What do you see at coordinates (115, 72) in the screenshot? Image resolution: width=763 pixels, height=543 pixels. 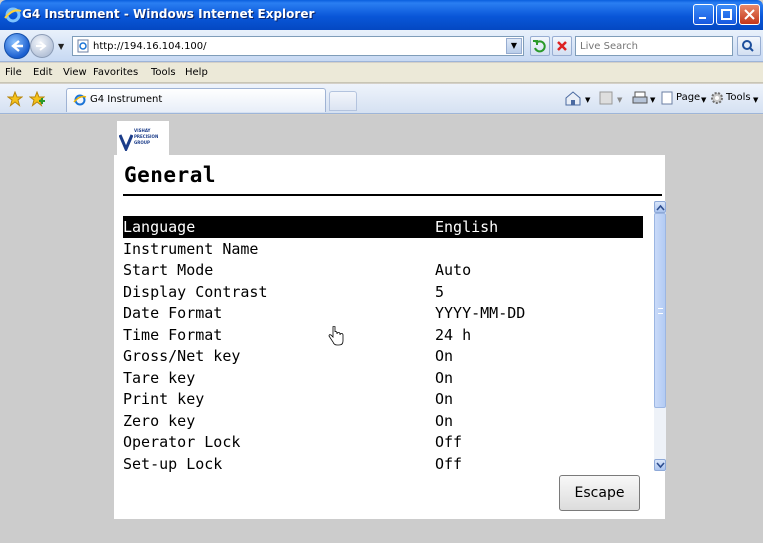 I see `menu-favorites: Favorites` at bounding box center [115, 72].